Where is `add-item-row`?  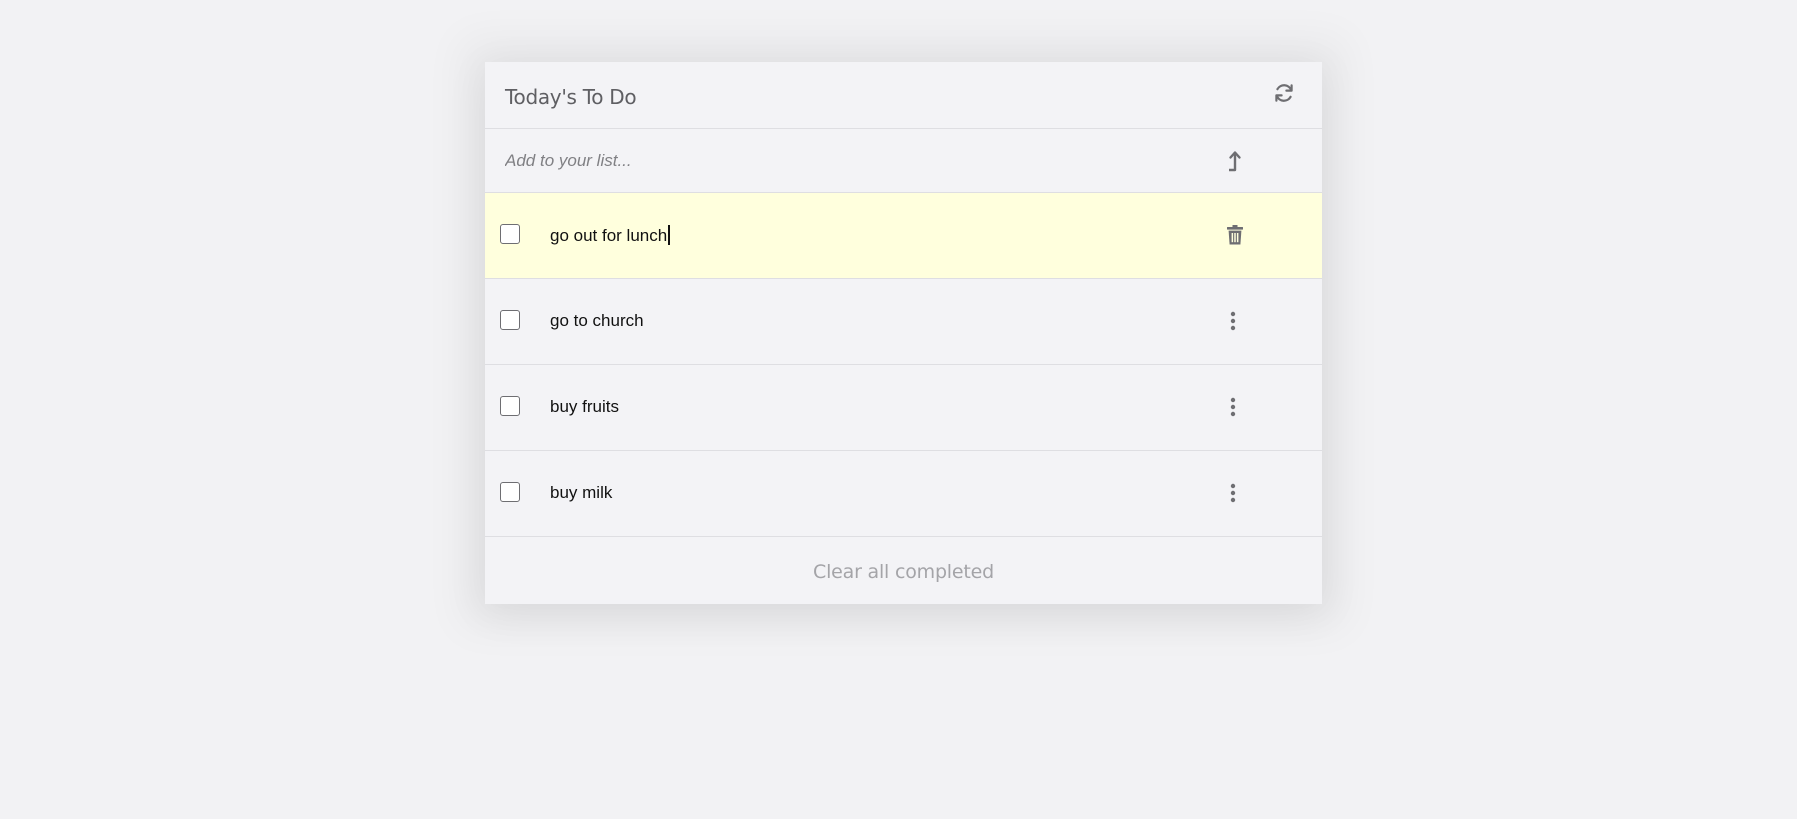 add-item-row is located at coordinates (903, 161).